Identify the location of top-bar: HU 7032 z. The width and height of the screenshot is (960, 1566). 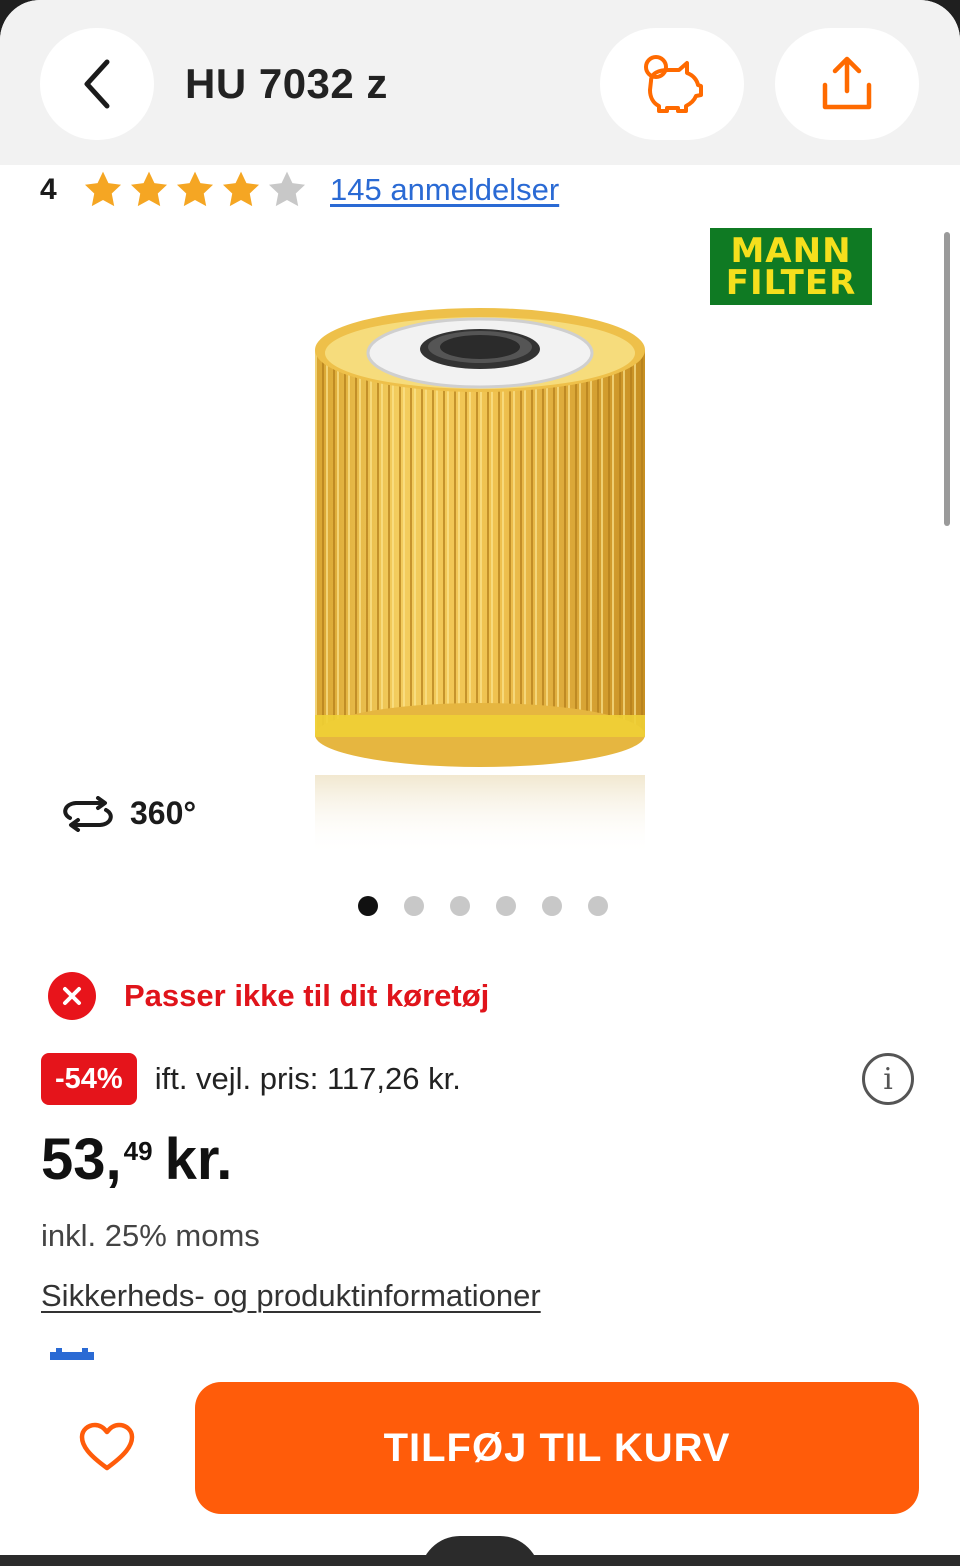
(480, 82).